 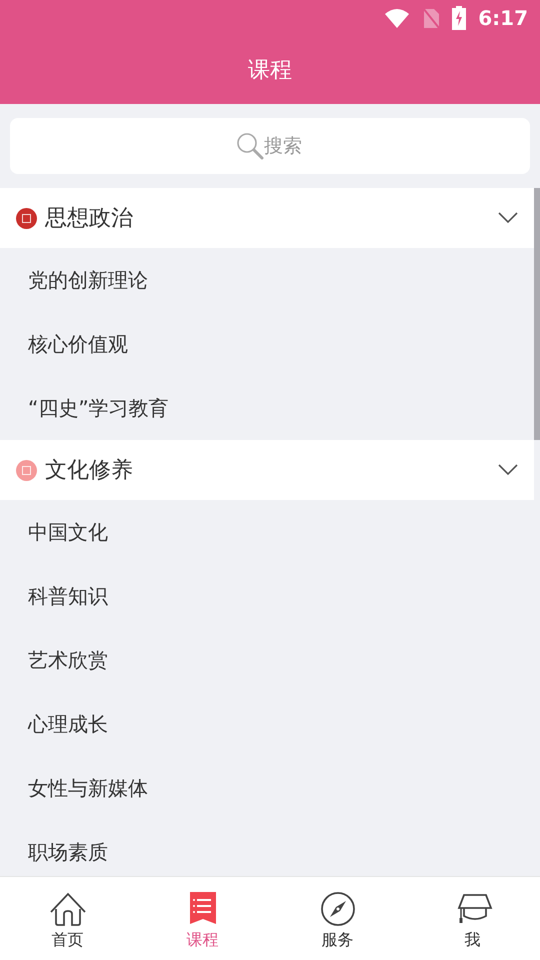 I want to click on battery-charging-icon, so click(x=459, y=18).